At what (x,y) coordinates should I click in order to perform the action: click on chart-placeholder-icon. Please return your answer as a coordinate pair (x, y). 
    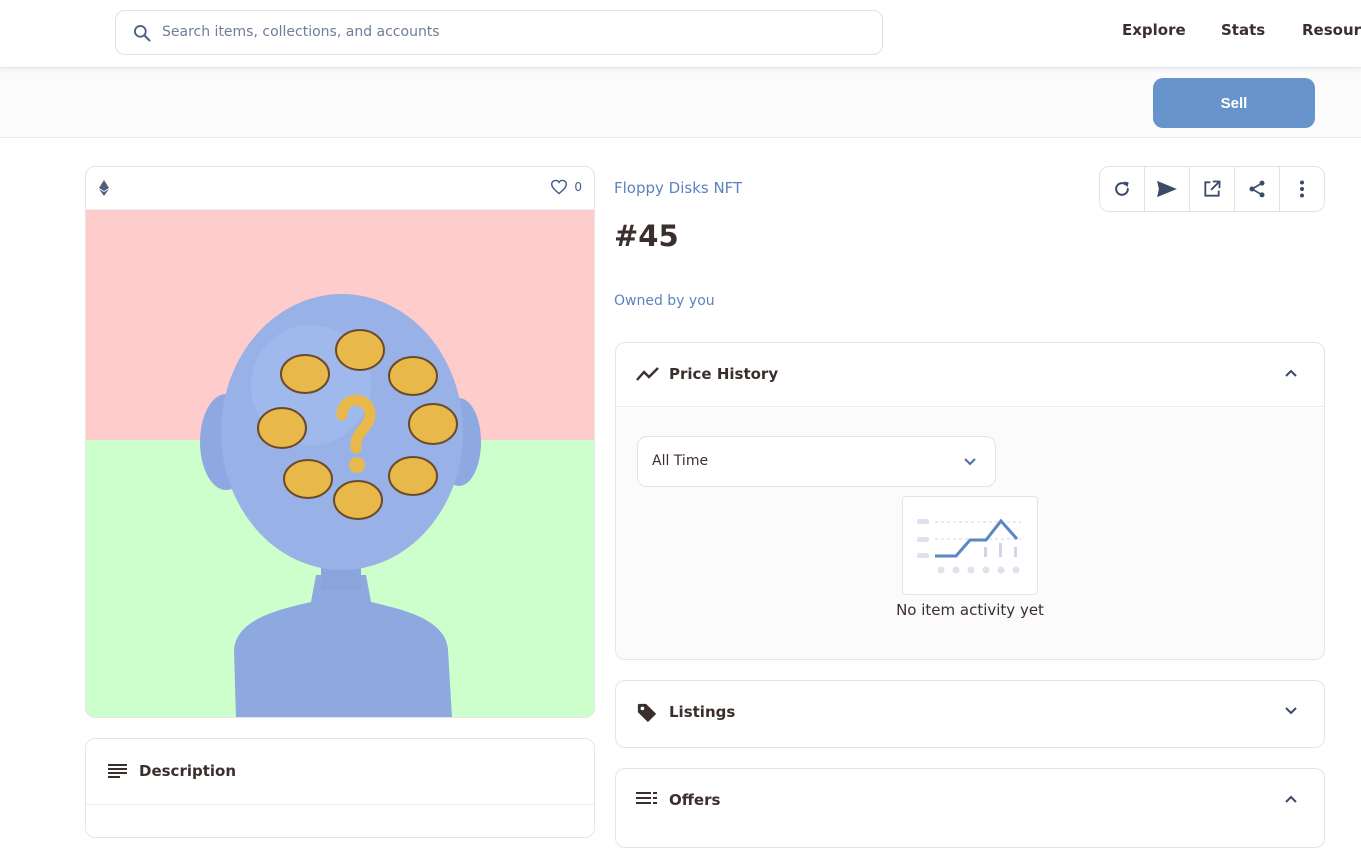
    Looking at the image, I should click on (969, 546).